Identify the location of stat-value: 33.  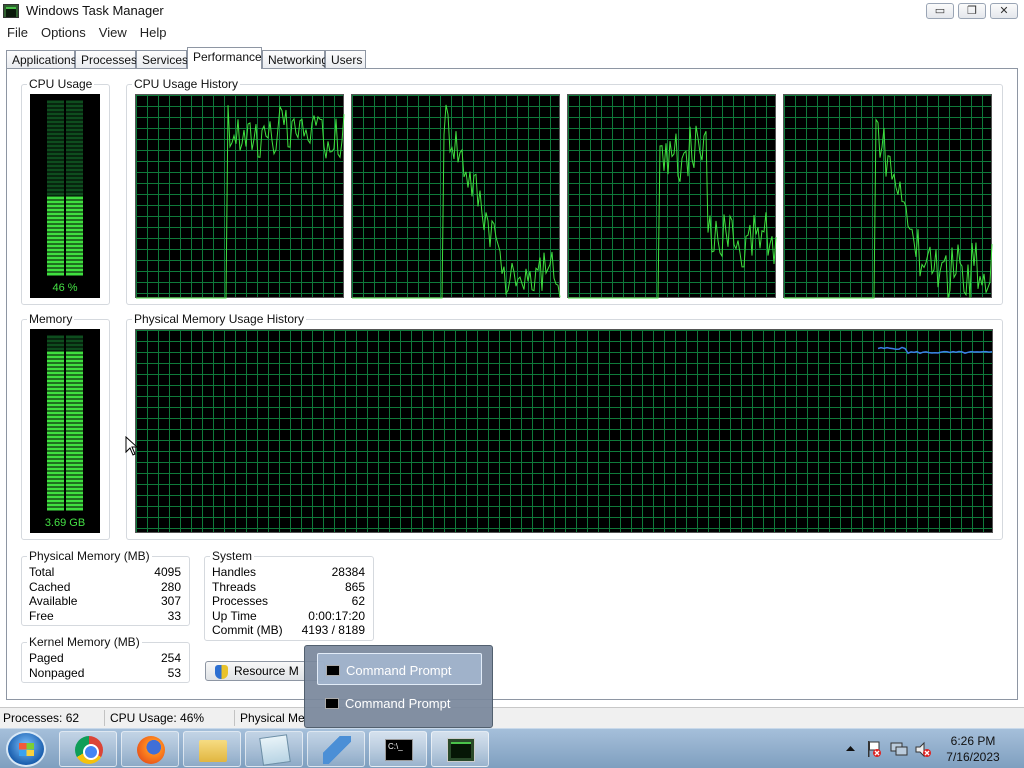
(174, 616).